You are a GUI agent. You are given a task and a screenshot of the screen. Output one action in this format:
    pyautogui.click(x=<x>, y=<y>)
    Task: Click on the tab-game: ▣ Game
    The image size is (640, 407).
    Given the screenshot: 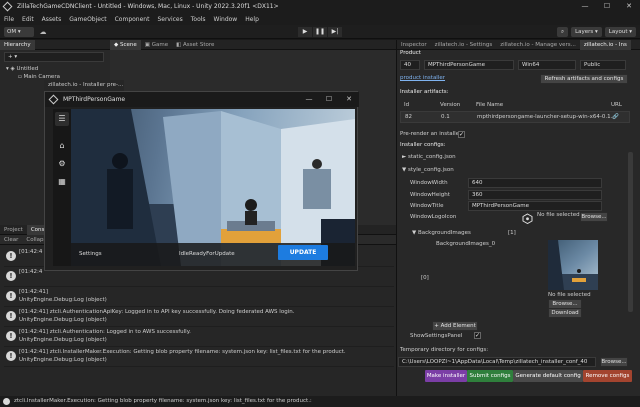 What is the action you would take?
    pyautogui.click(x=156, y=45)
    